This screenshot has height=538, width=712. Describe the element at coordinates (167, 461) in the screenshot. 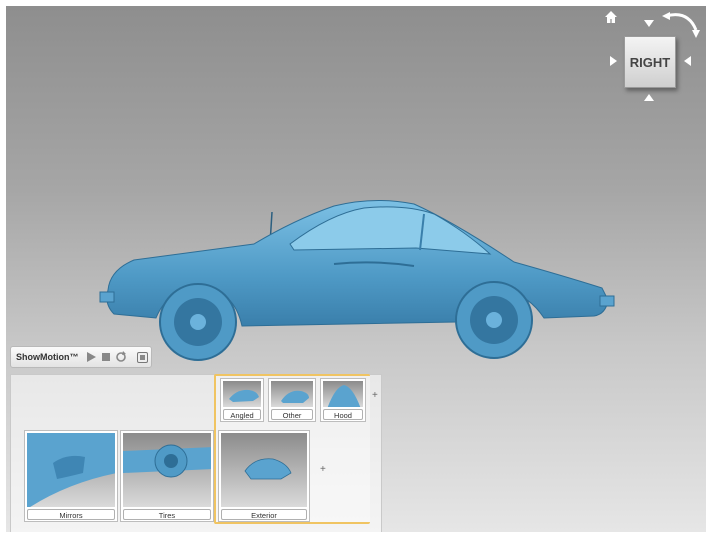

I see `tire-thumbnail-icon` at that location.